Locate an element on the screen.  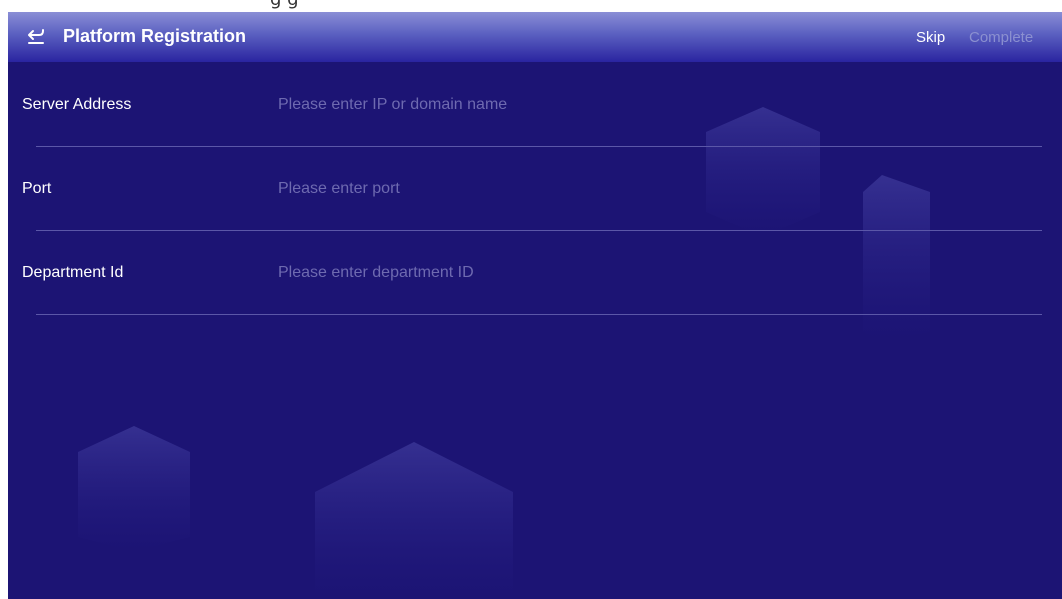
top-cropped-caption: g g is located at coordinates (531, 6).